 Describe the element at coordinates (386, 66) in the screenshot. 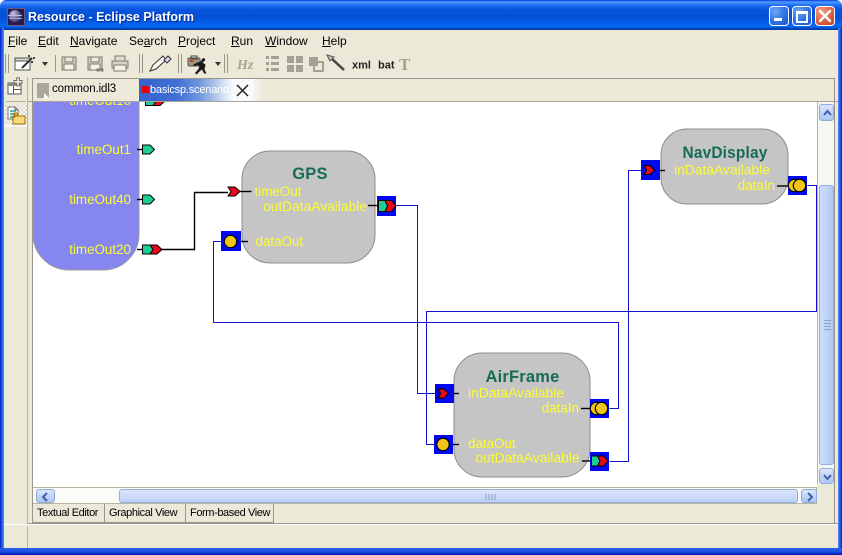

I see `svg-text: bat` at that location.